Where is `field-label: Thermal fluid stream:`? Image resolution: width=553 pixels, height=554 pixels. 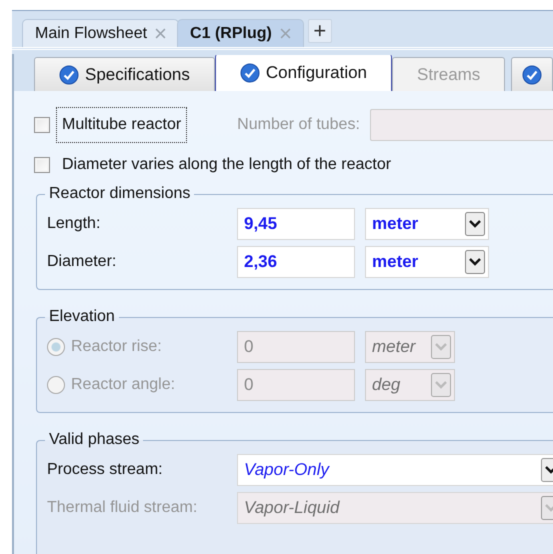
field-label: Thermal fluid stream: is located at coordinates (122, 508).